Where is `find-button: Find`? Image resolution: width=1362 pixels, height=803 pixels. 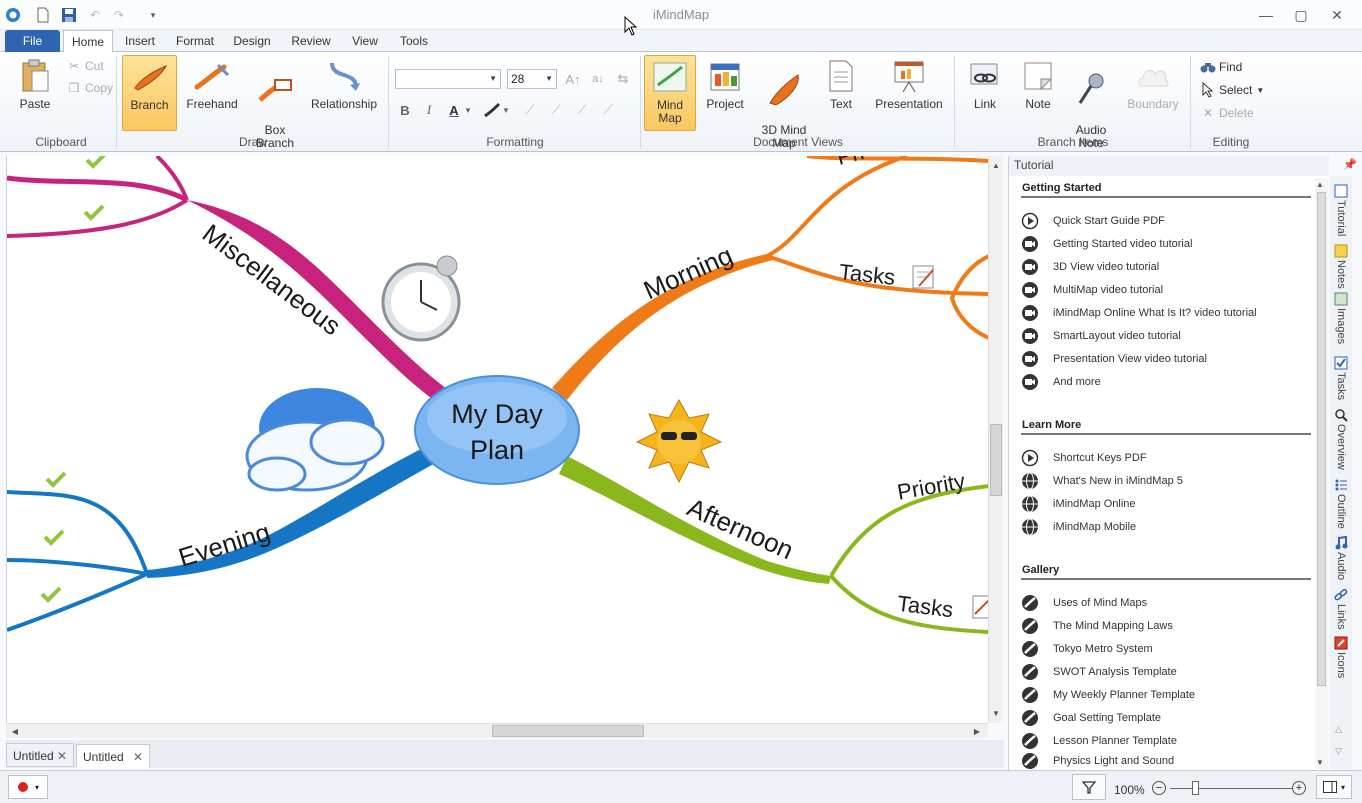
find-button: Find is located at coordinates (1221, 67).